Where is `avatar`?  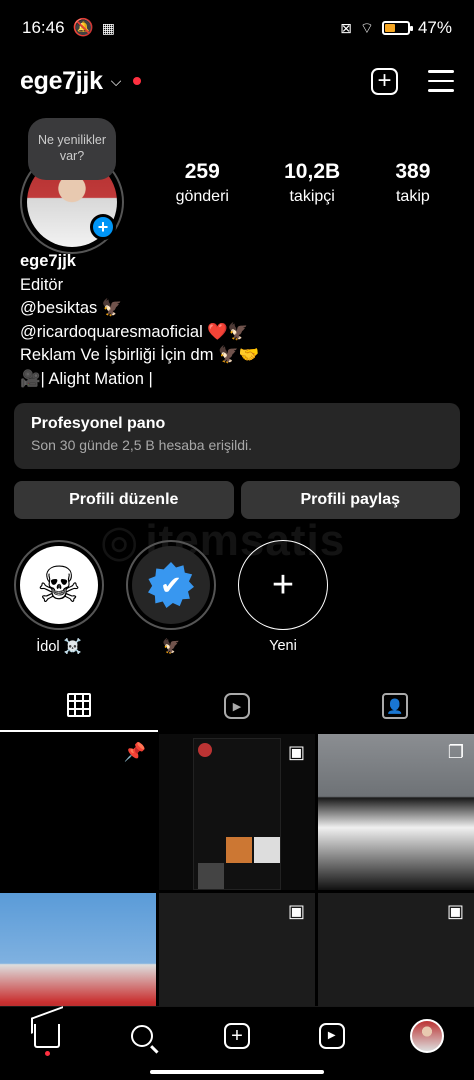
avatar is located at coordinates (426, 1035).